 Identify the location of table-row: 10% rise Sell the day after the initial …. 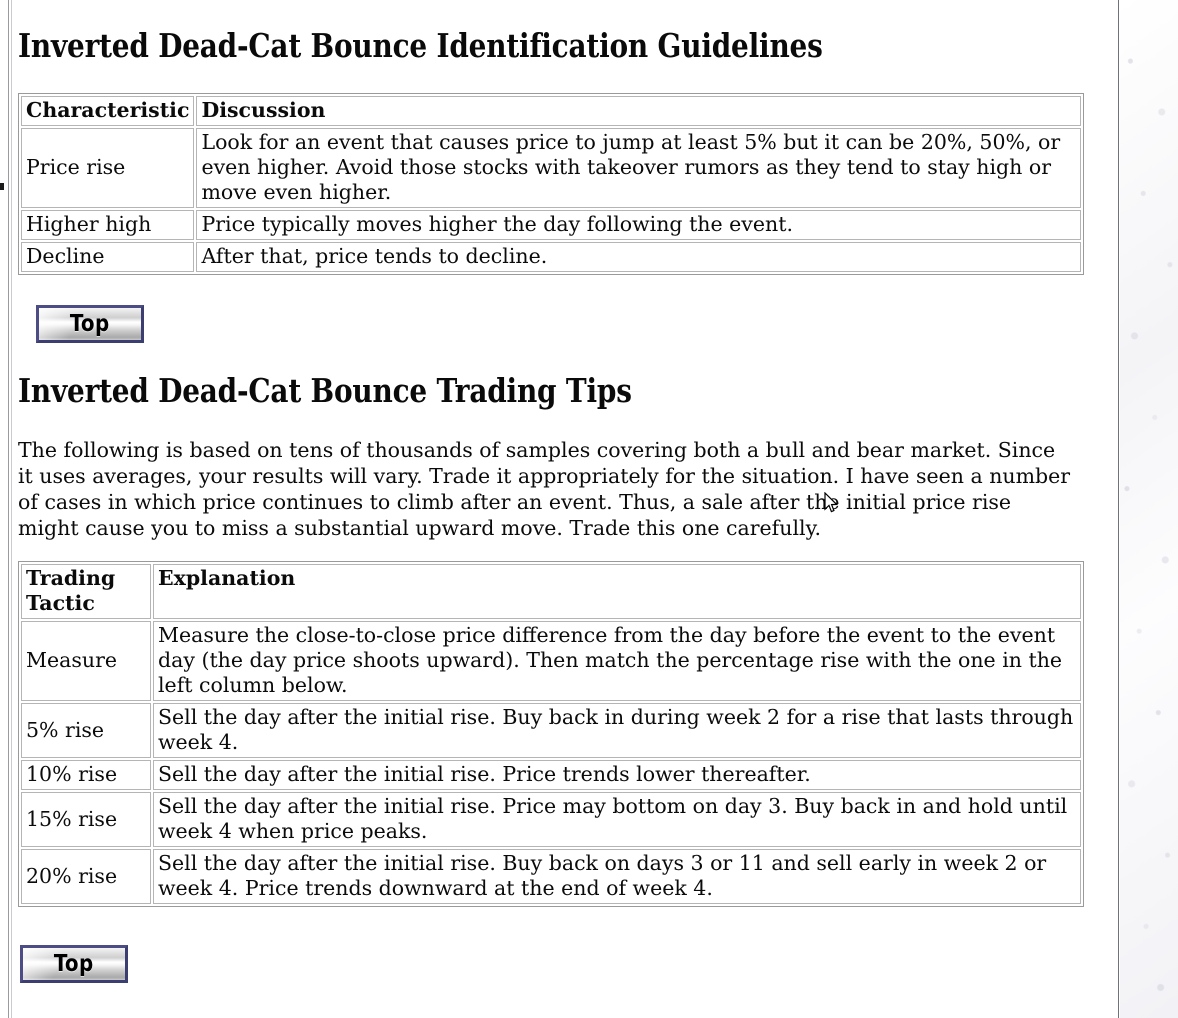
(551, 775).